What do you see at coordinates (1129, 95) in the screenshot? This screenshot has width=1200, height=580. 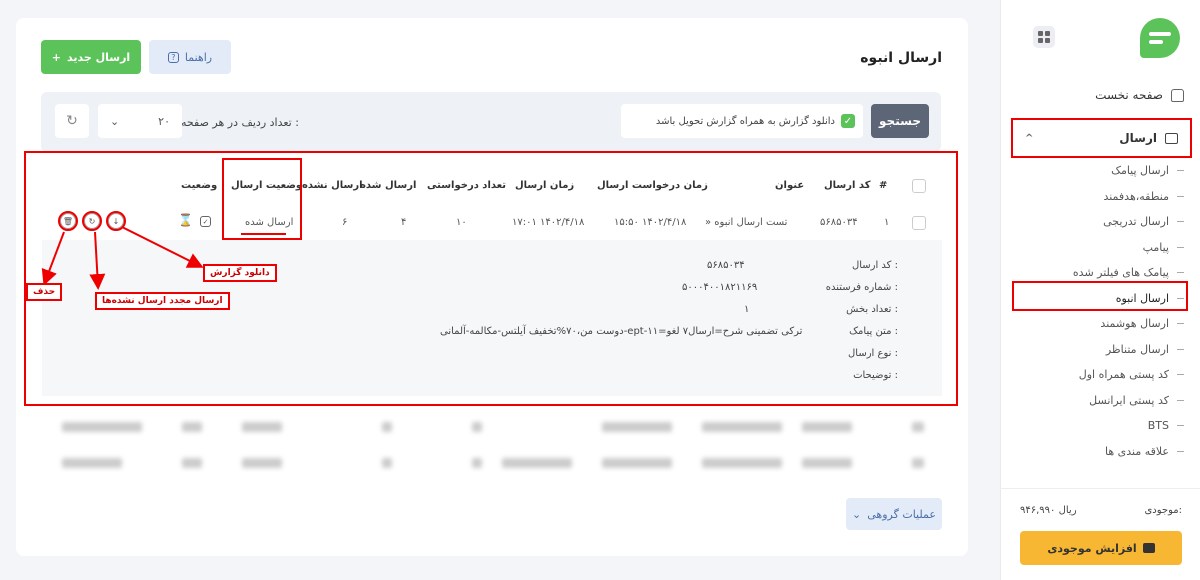 I see `sidebar-item-label: صفحه نخست` at bounding box center [1129, 95].